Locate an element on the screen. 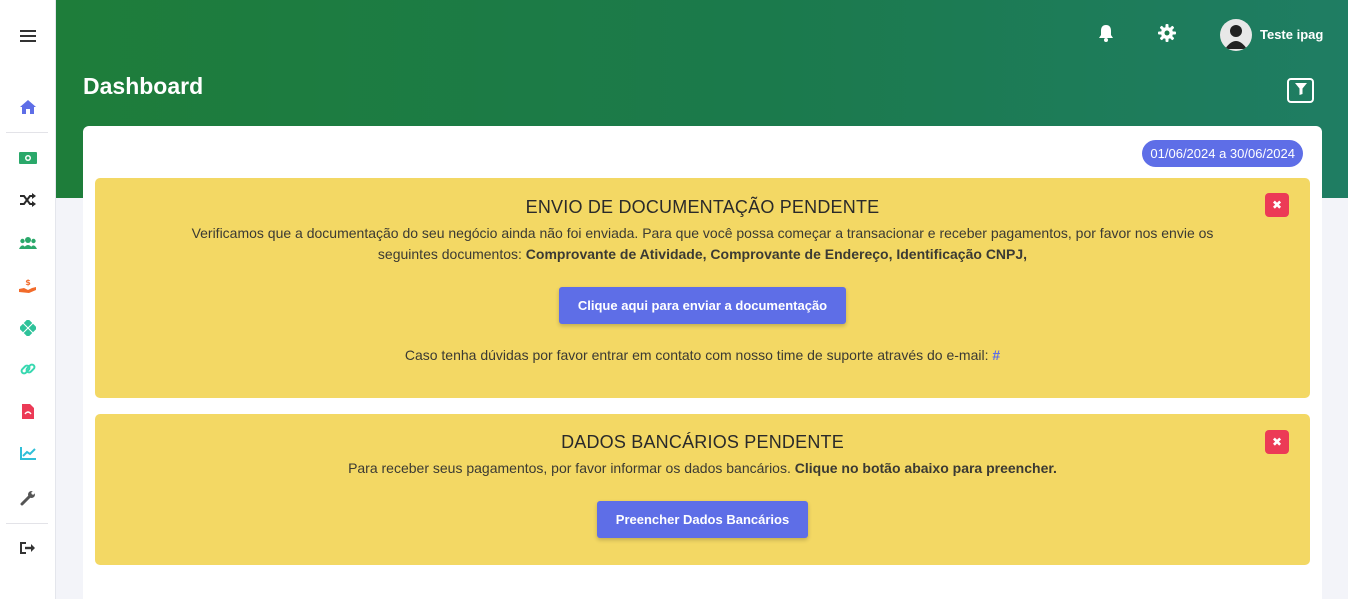 The width and height of the screenshot is (1348, 599). user-name: Teste ipag is located at coordinates (1291, 34).